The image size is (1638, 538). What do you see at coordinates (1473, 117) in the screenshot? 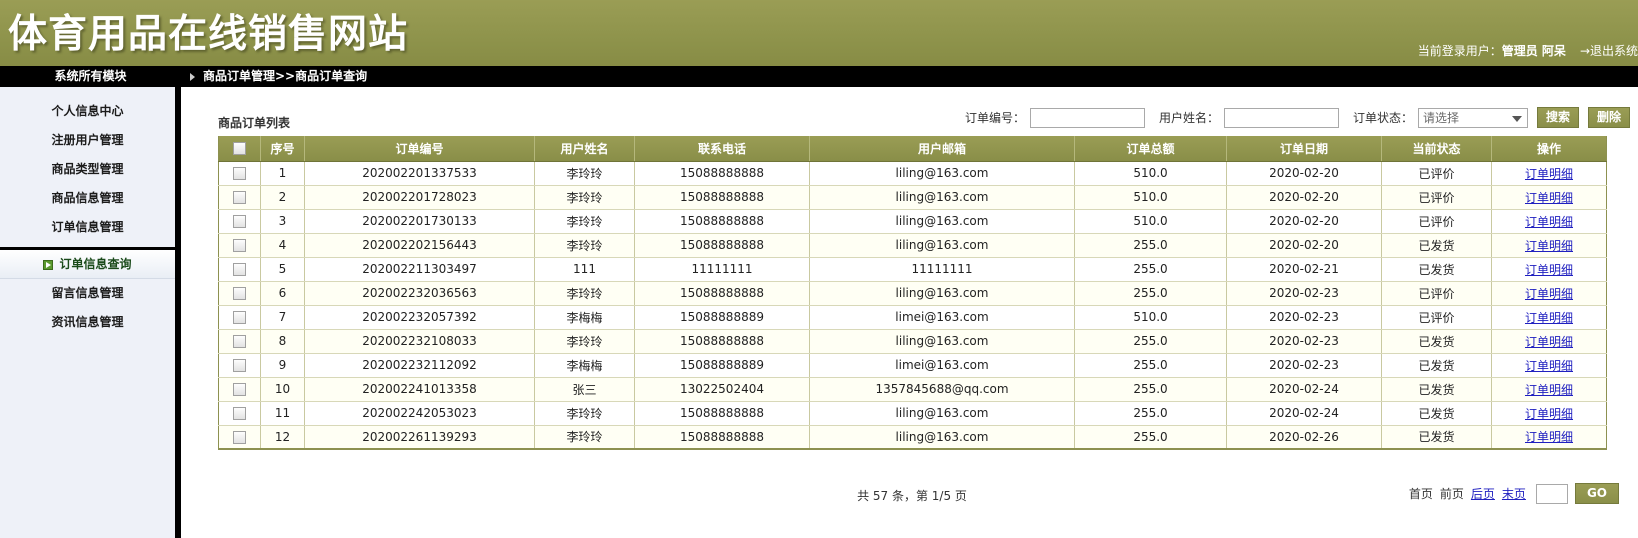
I see `order-status-select: 请选择` at bounding box center [1473, 117].